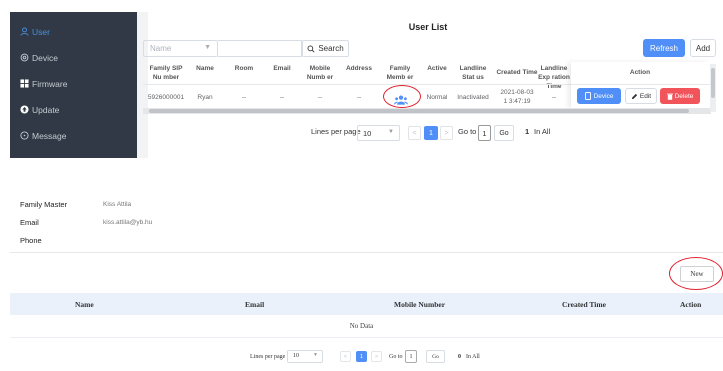 This screenshot has height=371, width=723. Describe the element at coordinates (46, 110) in the screenshot. I see `sidebar-item-label: Update` at that location.